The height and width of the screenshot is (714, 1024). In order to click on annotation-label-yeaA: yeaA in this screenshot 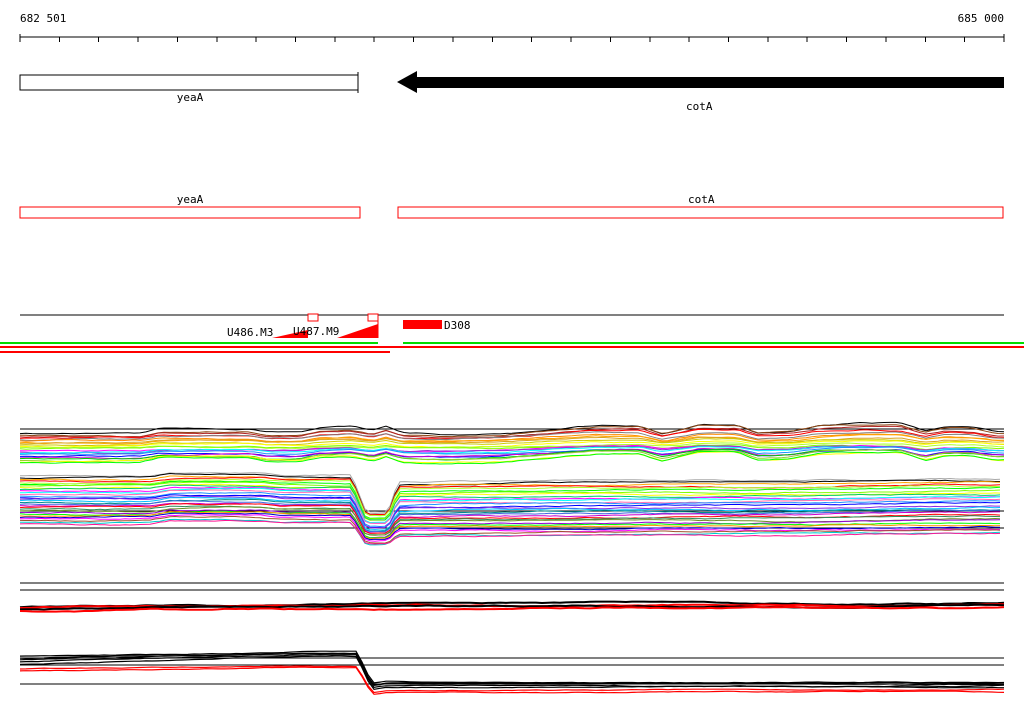, I will do `click(190, 199)`.